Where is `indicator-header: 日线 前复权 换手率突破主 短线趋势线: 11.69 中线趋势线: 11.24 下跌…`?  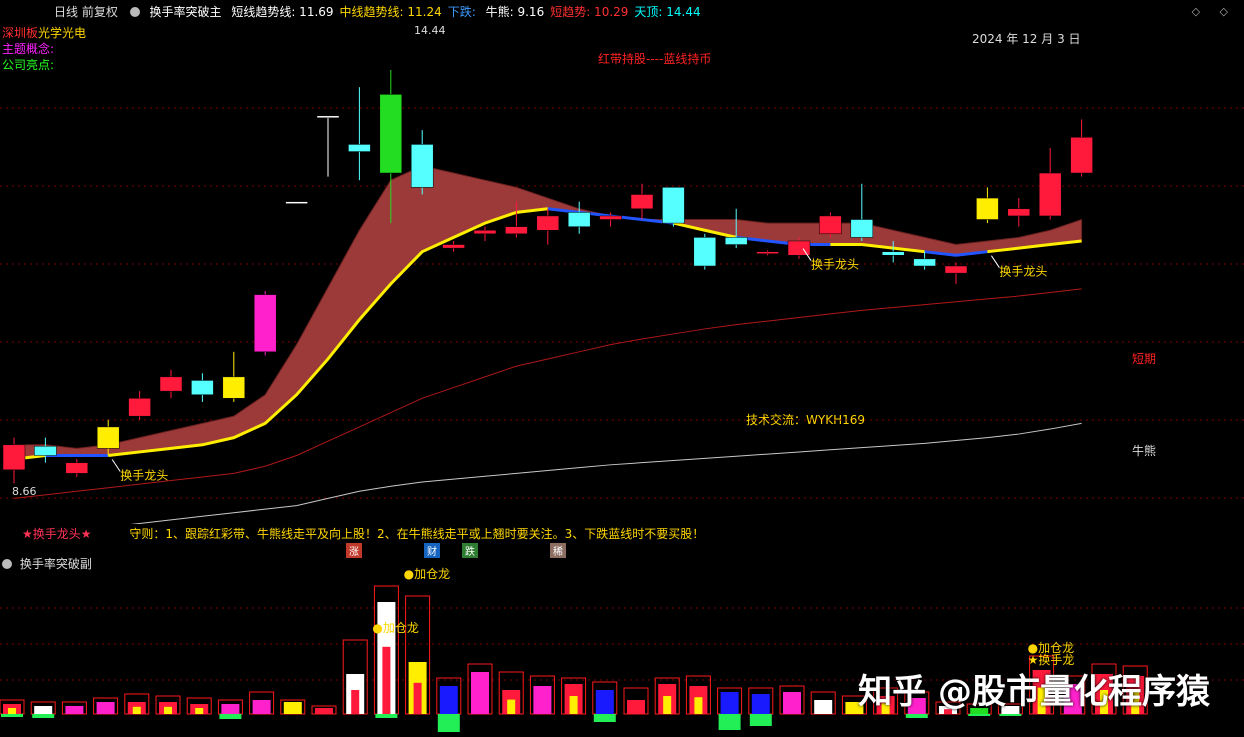
indicator-header: 日线 前复权 换手率突破主 短线趋势线: 11.69 中线趋势线: 11.24 下跌… is located at coordinates (622, 12).